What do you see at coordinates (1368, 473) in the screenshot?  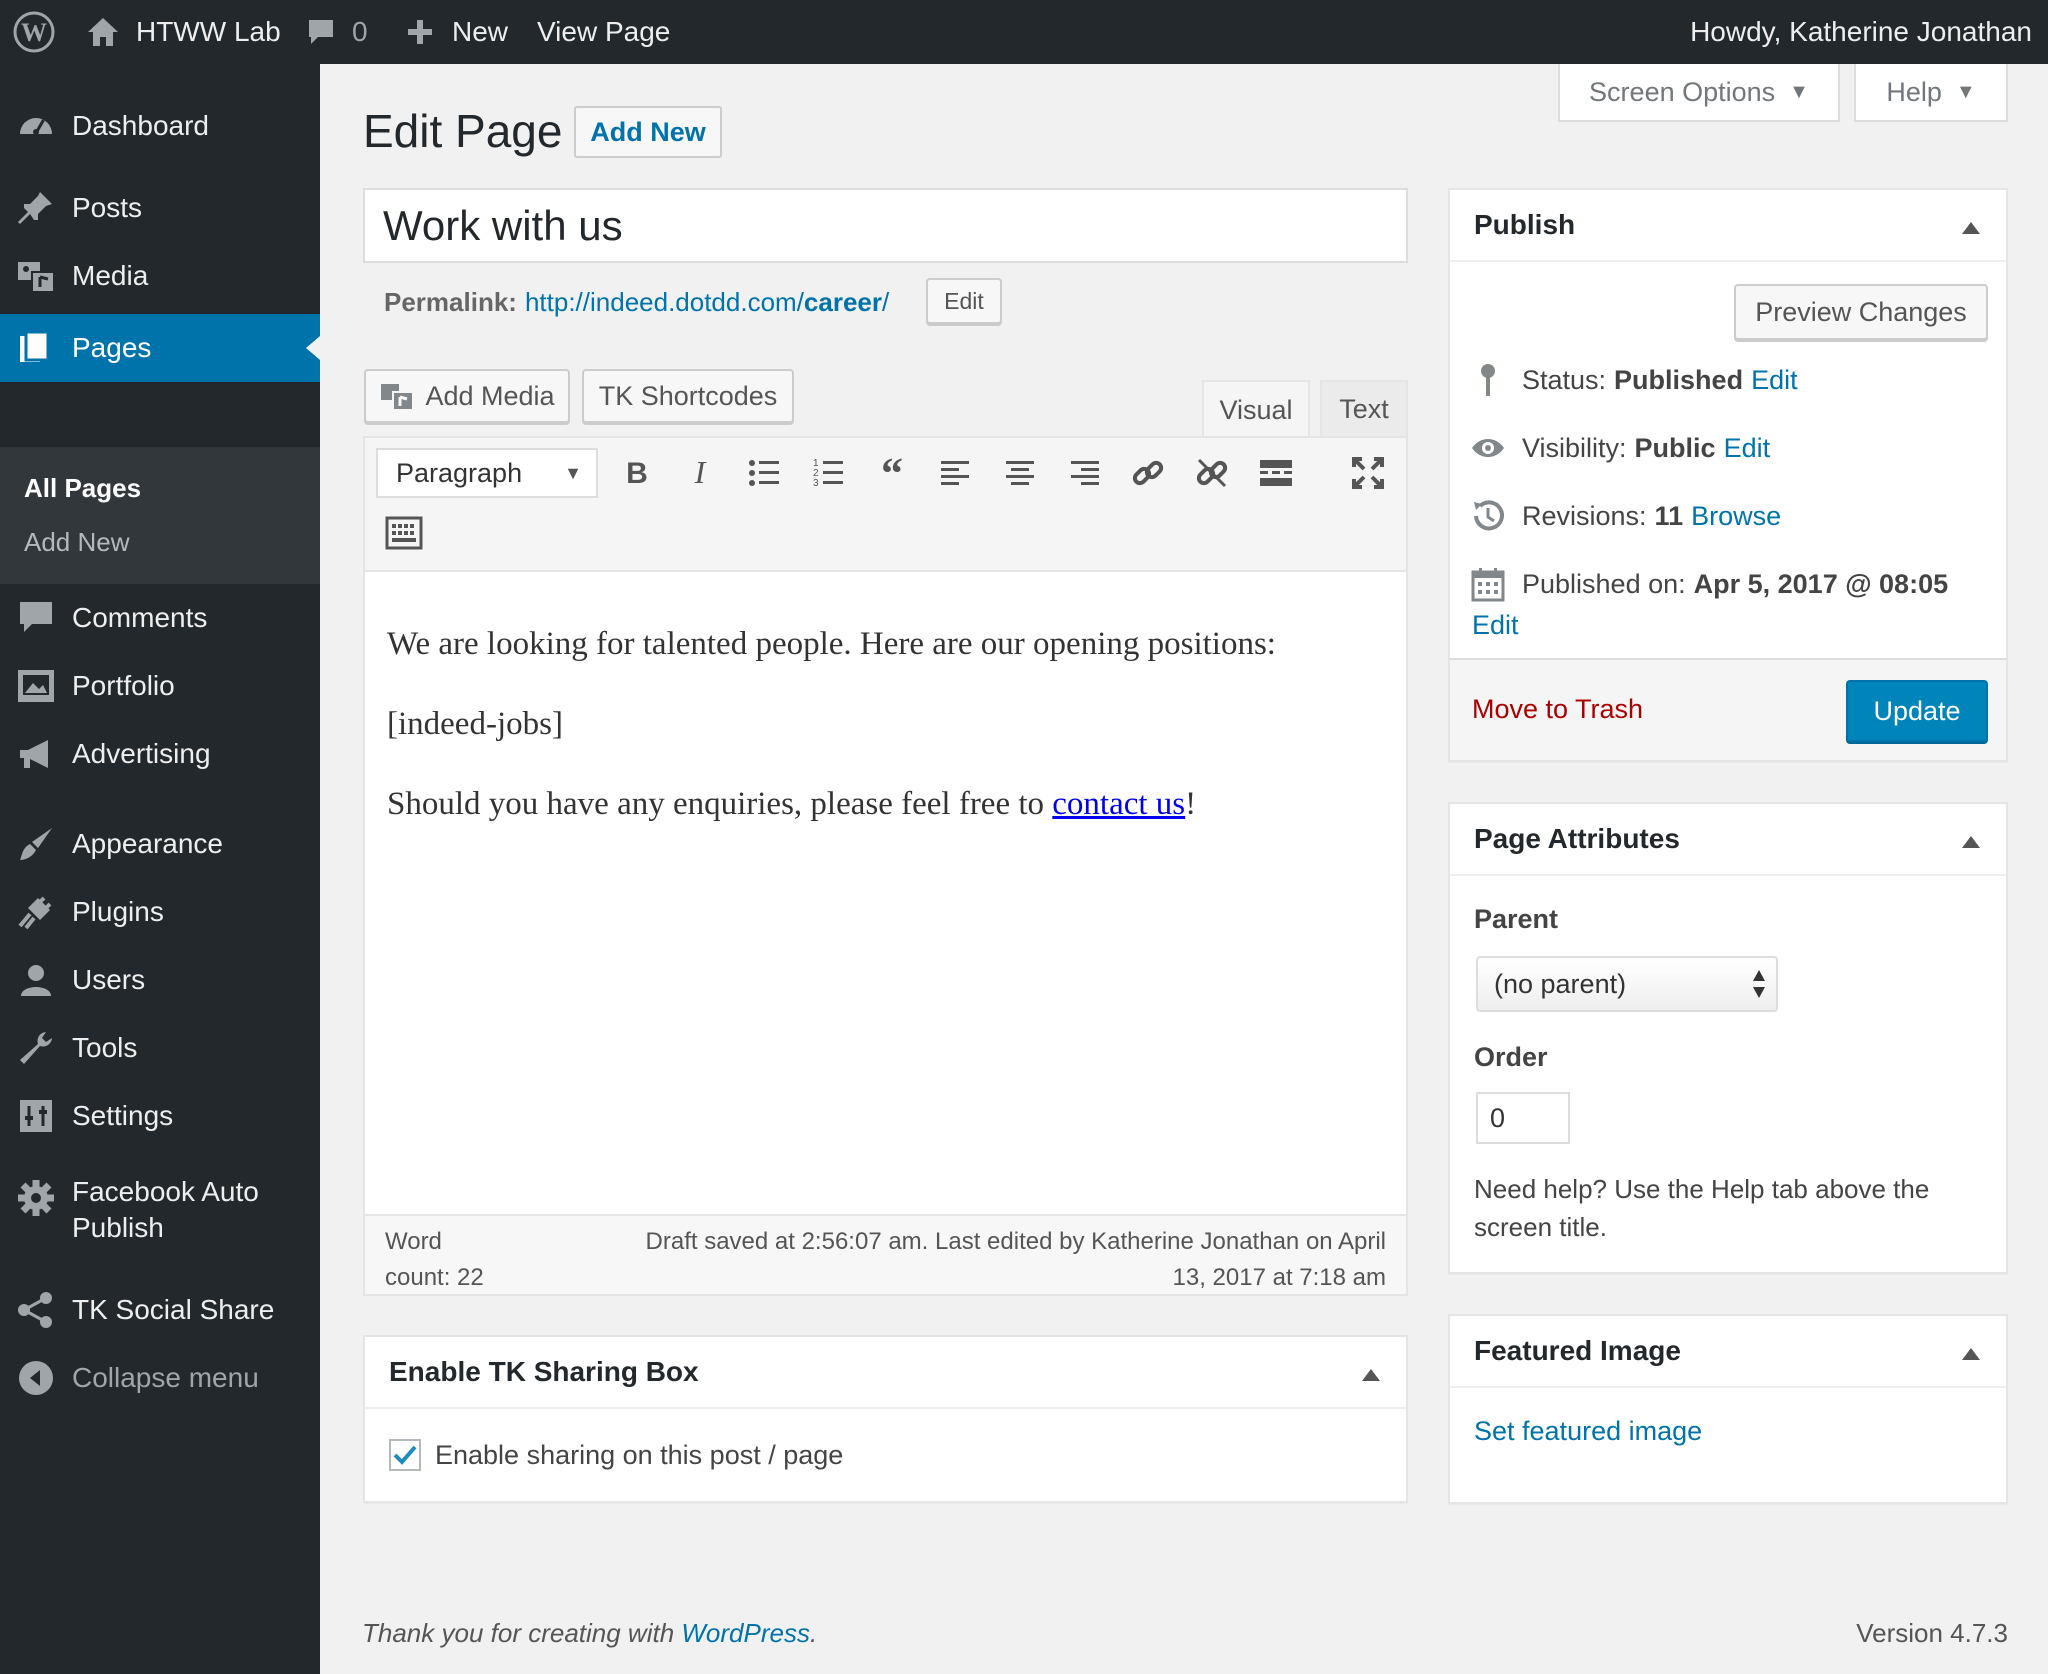 I see `fullscreen-icon` at bounding box center [1368, 473].